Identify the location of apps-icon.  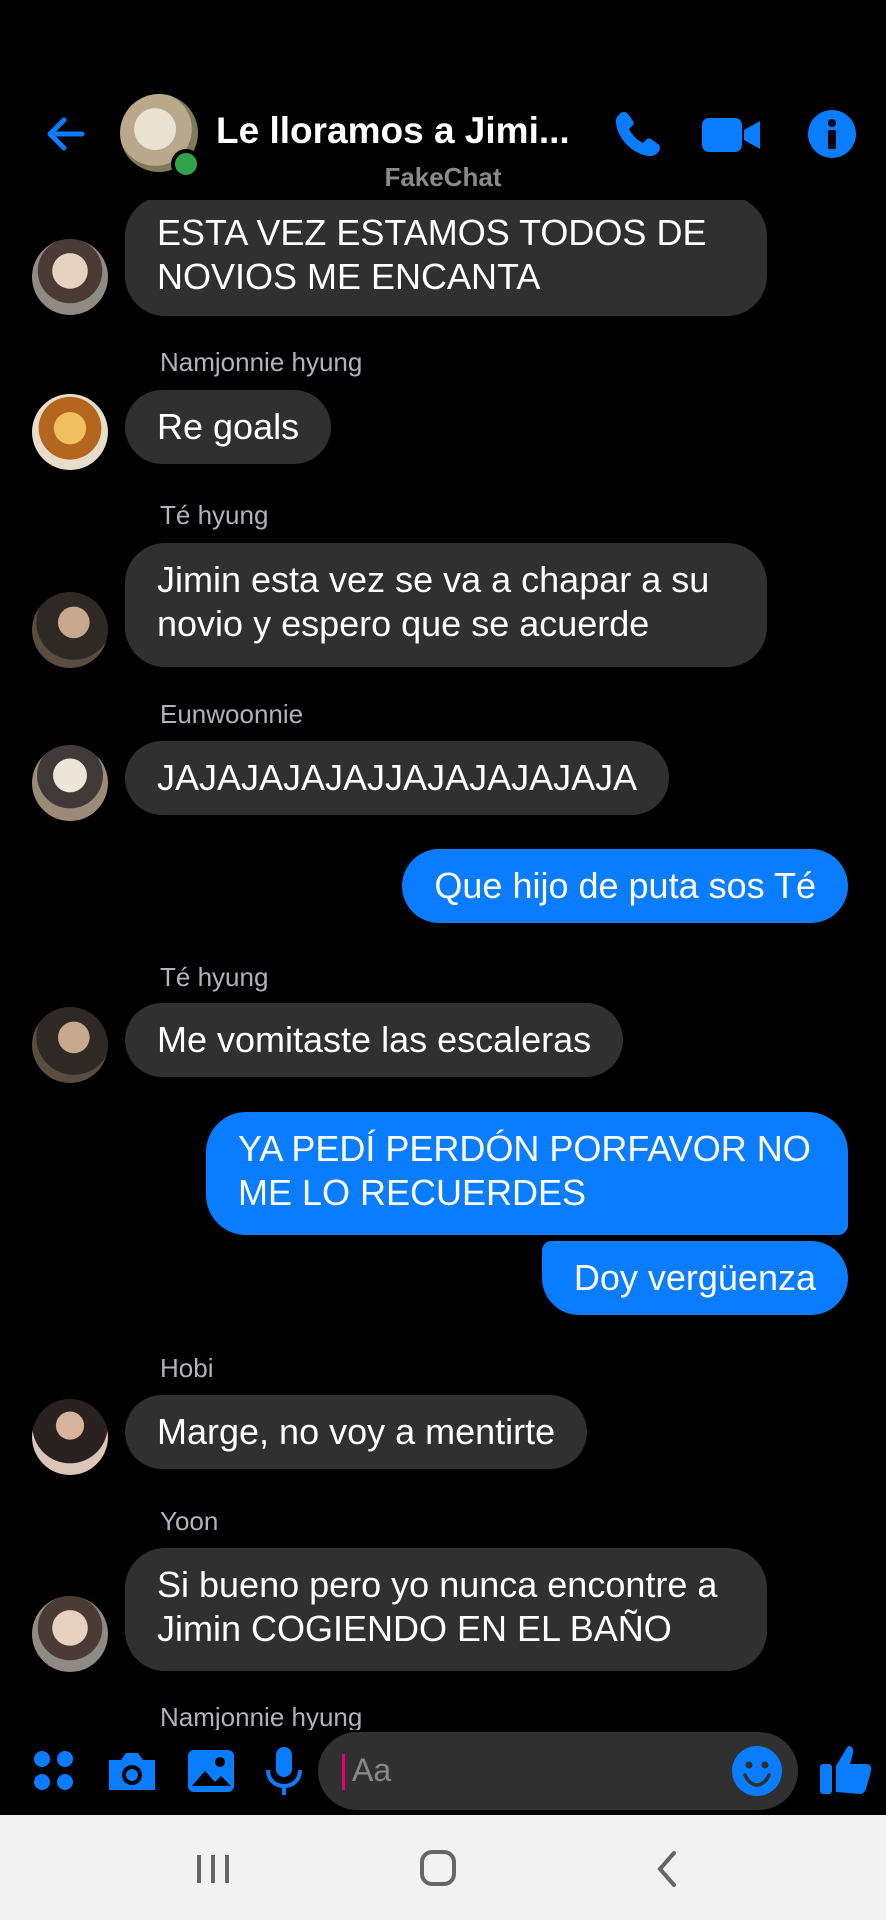
(54, 1771).